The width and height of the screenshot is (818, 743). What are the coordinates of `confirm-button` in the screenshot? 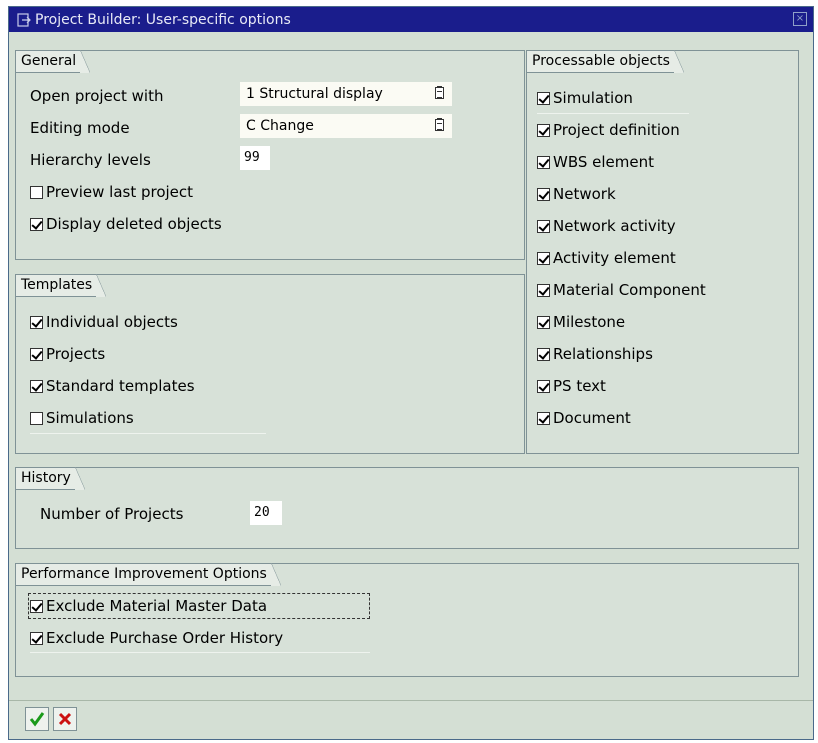 It's located at (37, 719).